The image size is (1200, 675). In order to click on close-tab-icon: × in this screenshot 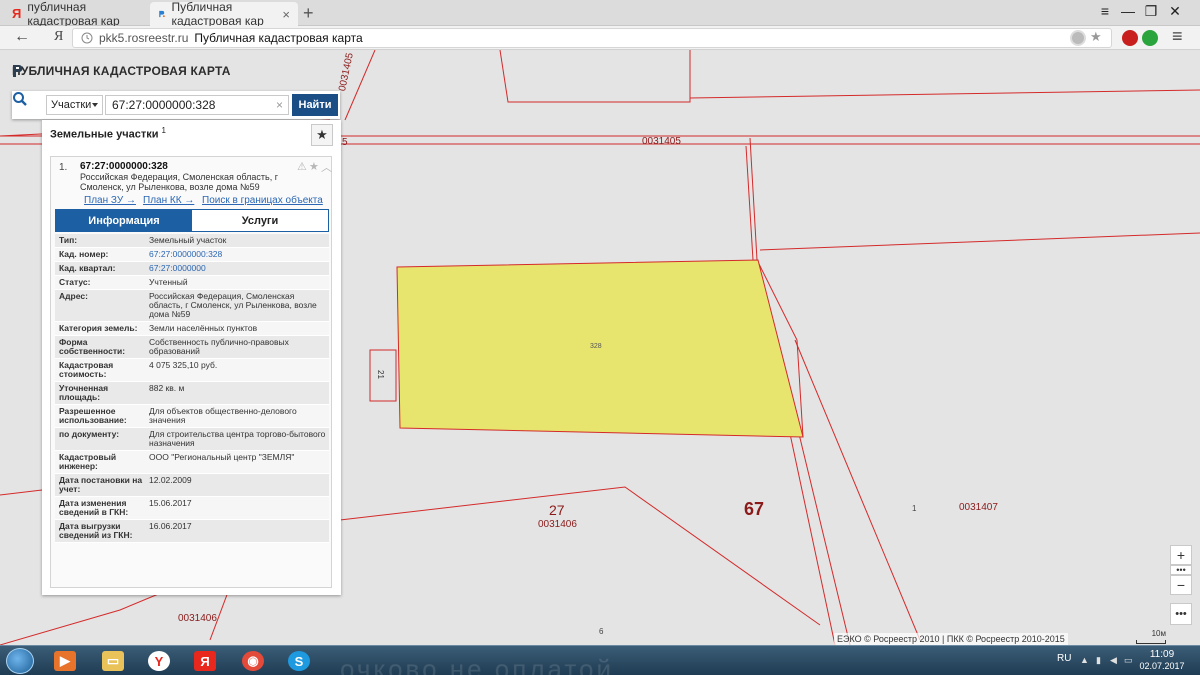, I will do `click(286, 14)`.